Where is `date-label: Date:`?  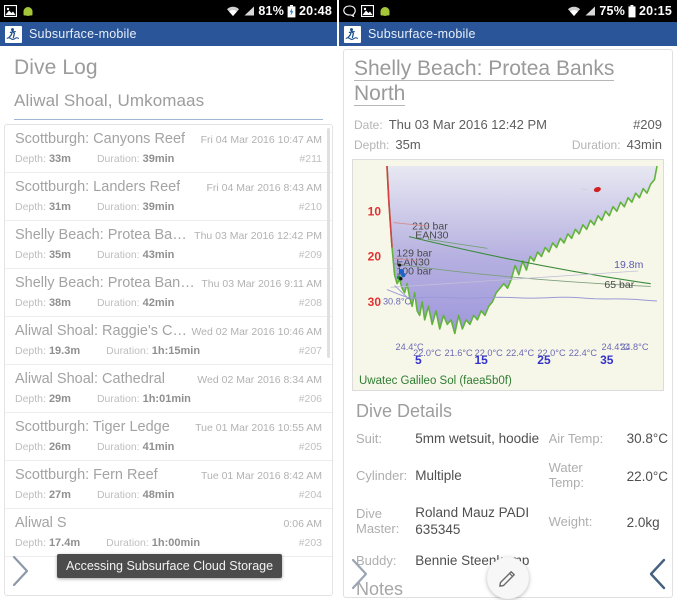 date-label: Date: is located at coordinates (368, 124).